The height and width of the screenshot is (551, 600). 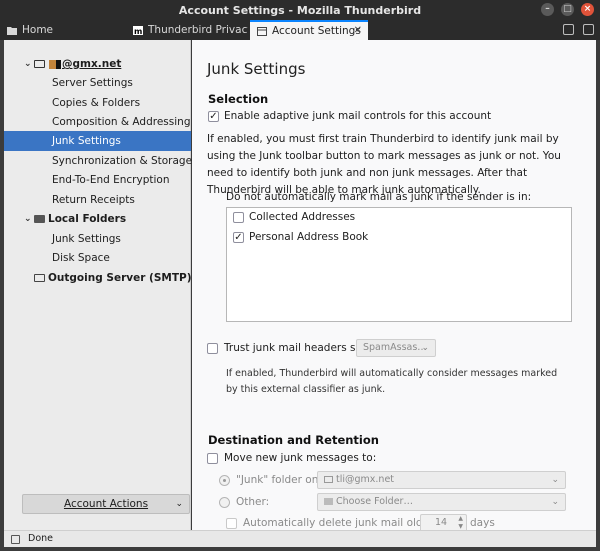 What do you see at coordinates (238, 99) in the screenshot?
I see `selection-heading: Selection` at bounding box center [238, 99].